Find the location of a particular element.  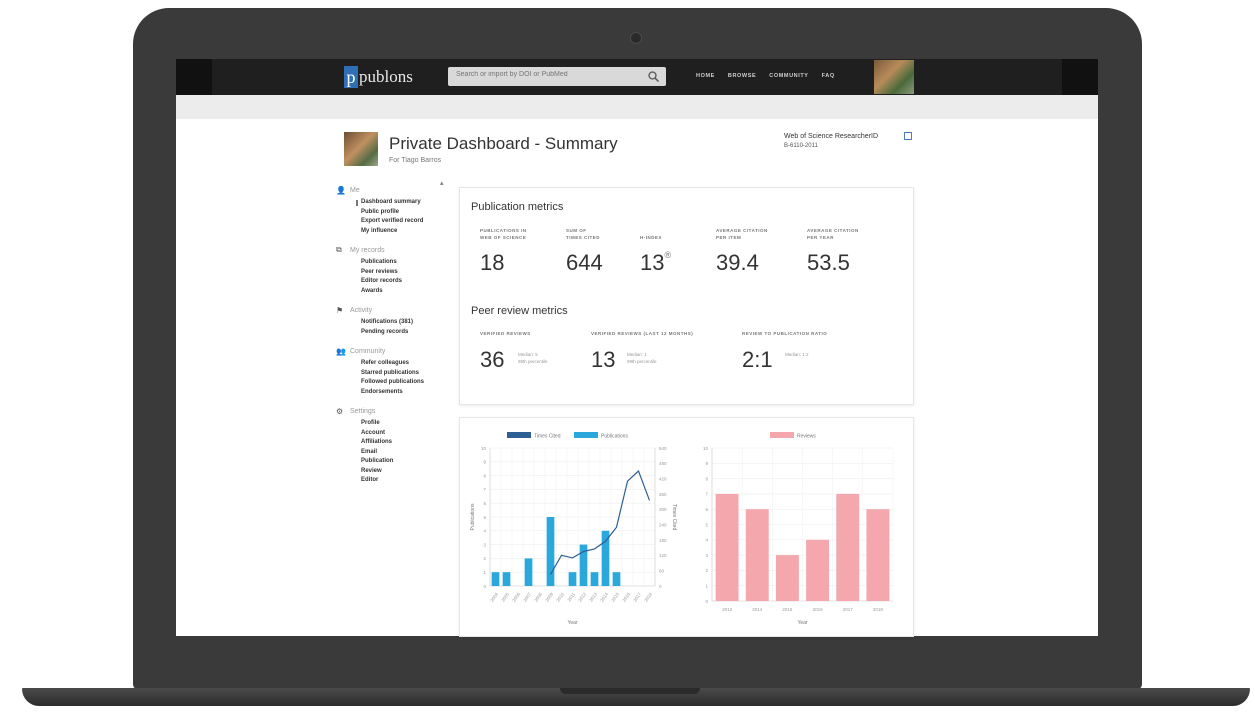

y2-tick-label: 360 is located at coordinates (663, 494).